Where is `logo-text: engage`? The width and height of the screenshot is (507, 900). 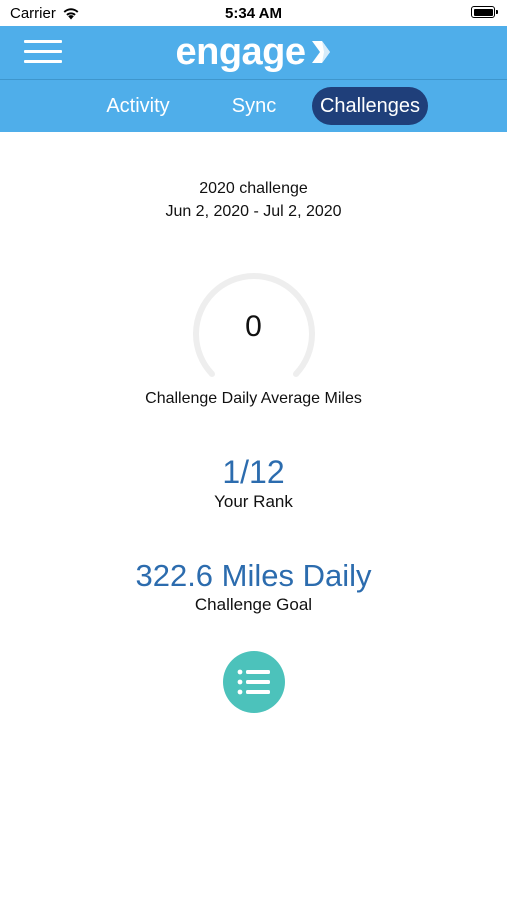
logo-text: engage is located at coordinates (240, 52).